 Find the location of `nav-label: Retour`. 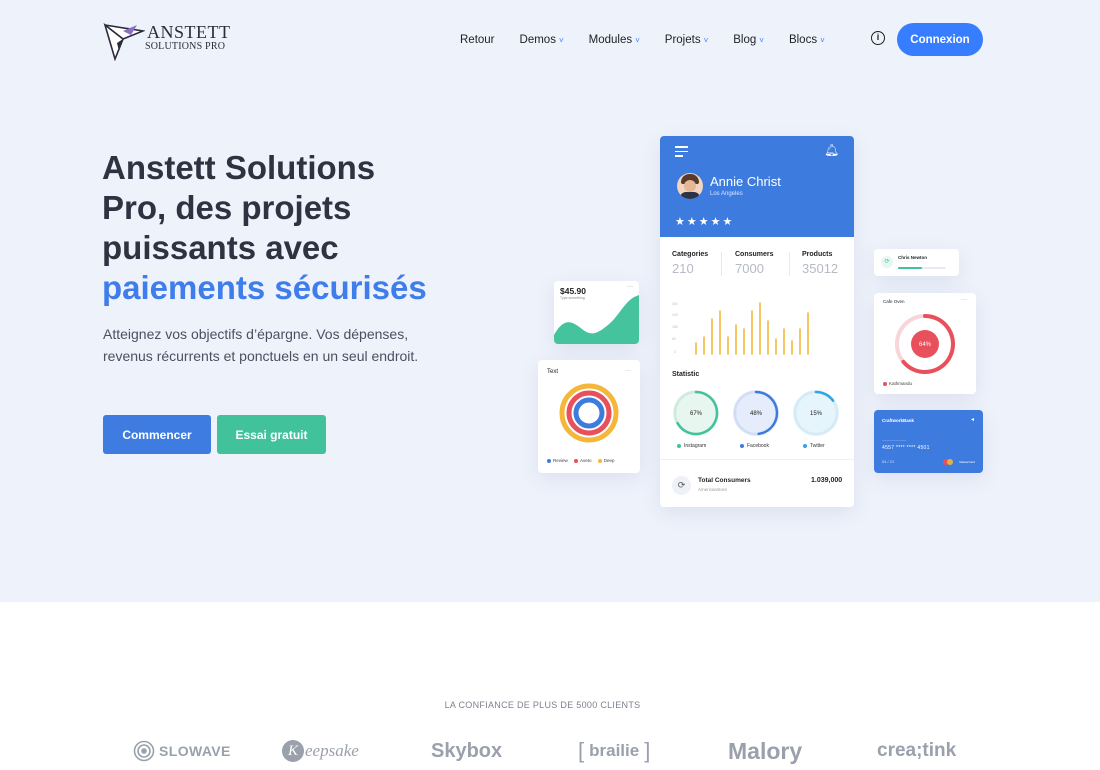

nav-label: Retour is located at coordinates (477, 40).